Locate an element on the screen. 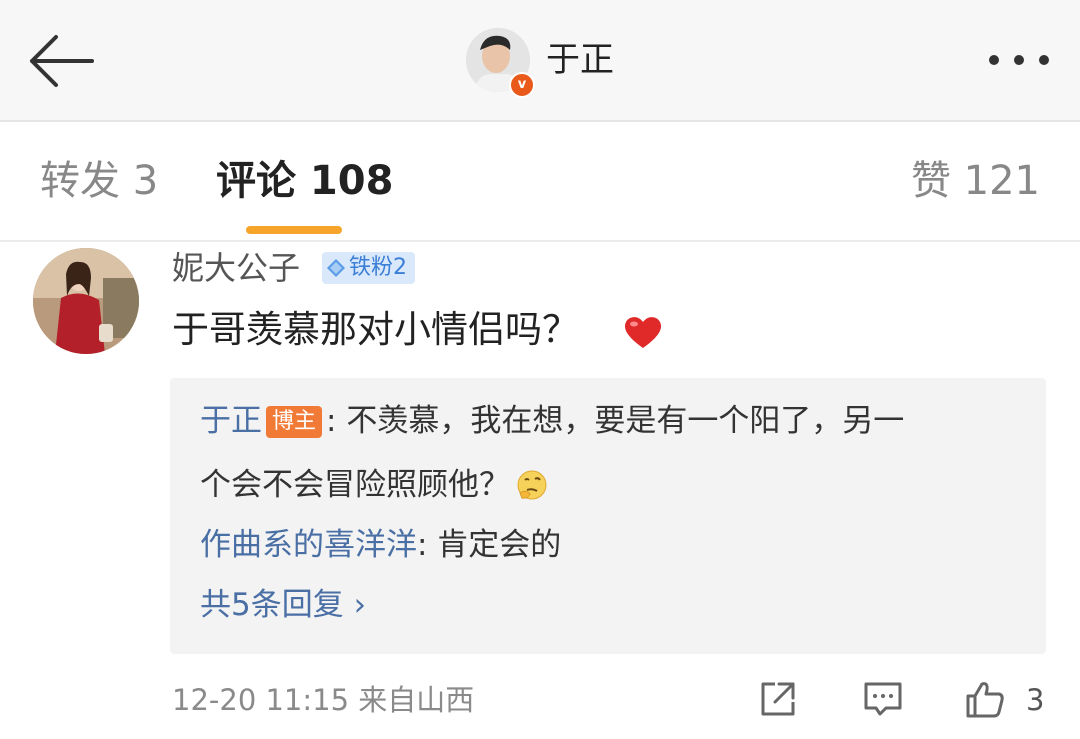 The width and height of the screenshot is (1080, 739). fan-badge: 铁粉2 is located at coordinates (368, 268).